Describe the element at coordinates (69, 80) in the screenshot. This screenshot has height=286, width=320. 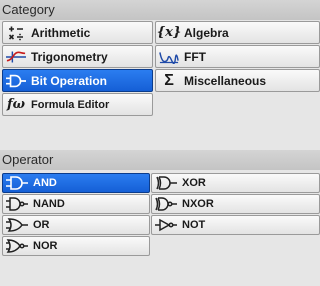
I see `category-label: Bit Operation` at that location.